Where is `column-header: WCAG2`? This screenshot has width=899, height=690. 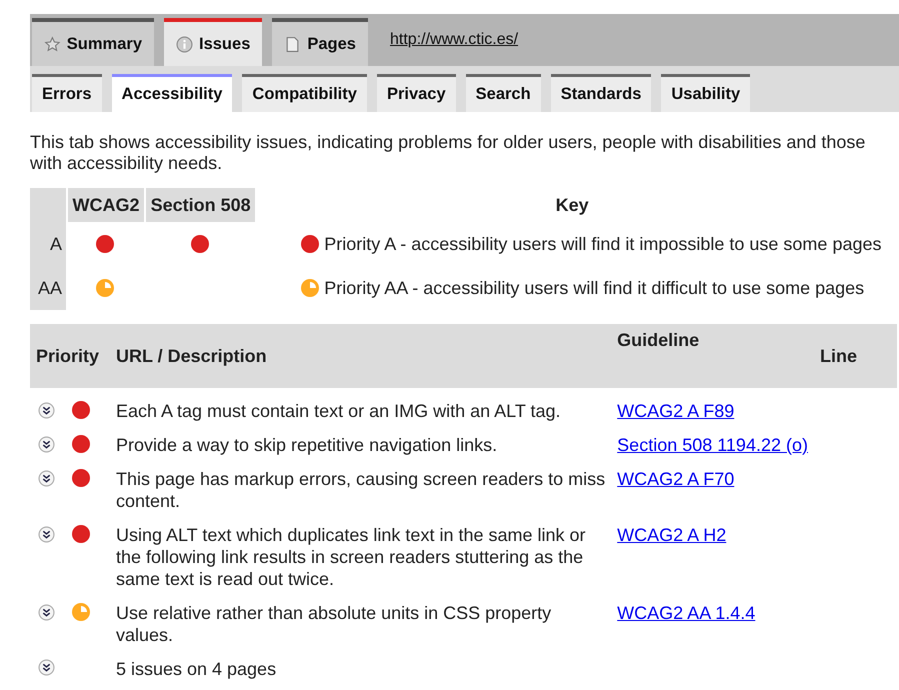
column-header: WCAG2 is located at coordinates (105, 205).